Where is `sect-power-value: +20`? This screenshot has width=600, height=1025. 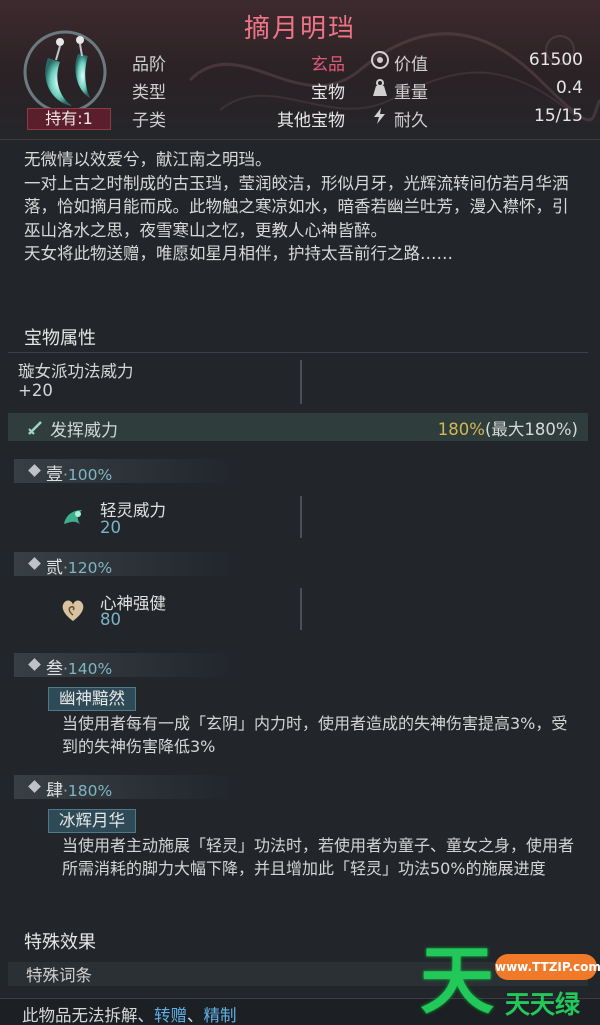 sect-power-value: +20 is located at coordinates (35, 390).